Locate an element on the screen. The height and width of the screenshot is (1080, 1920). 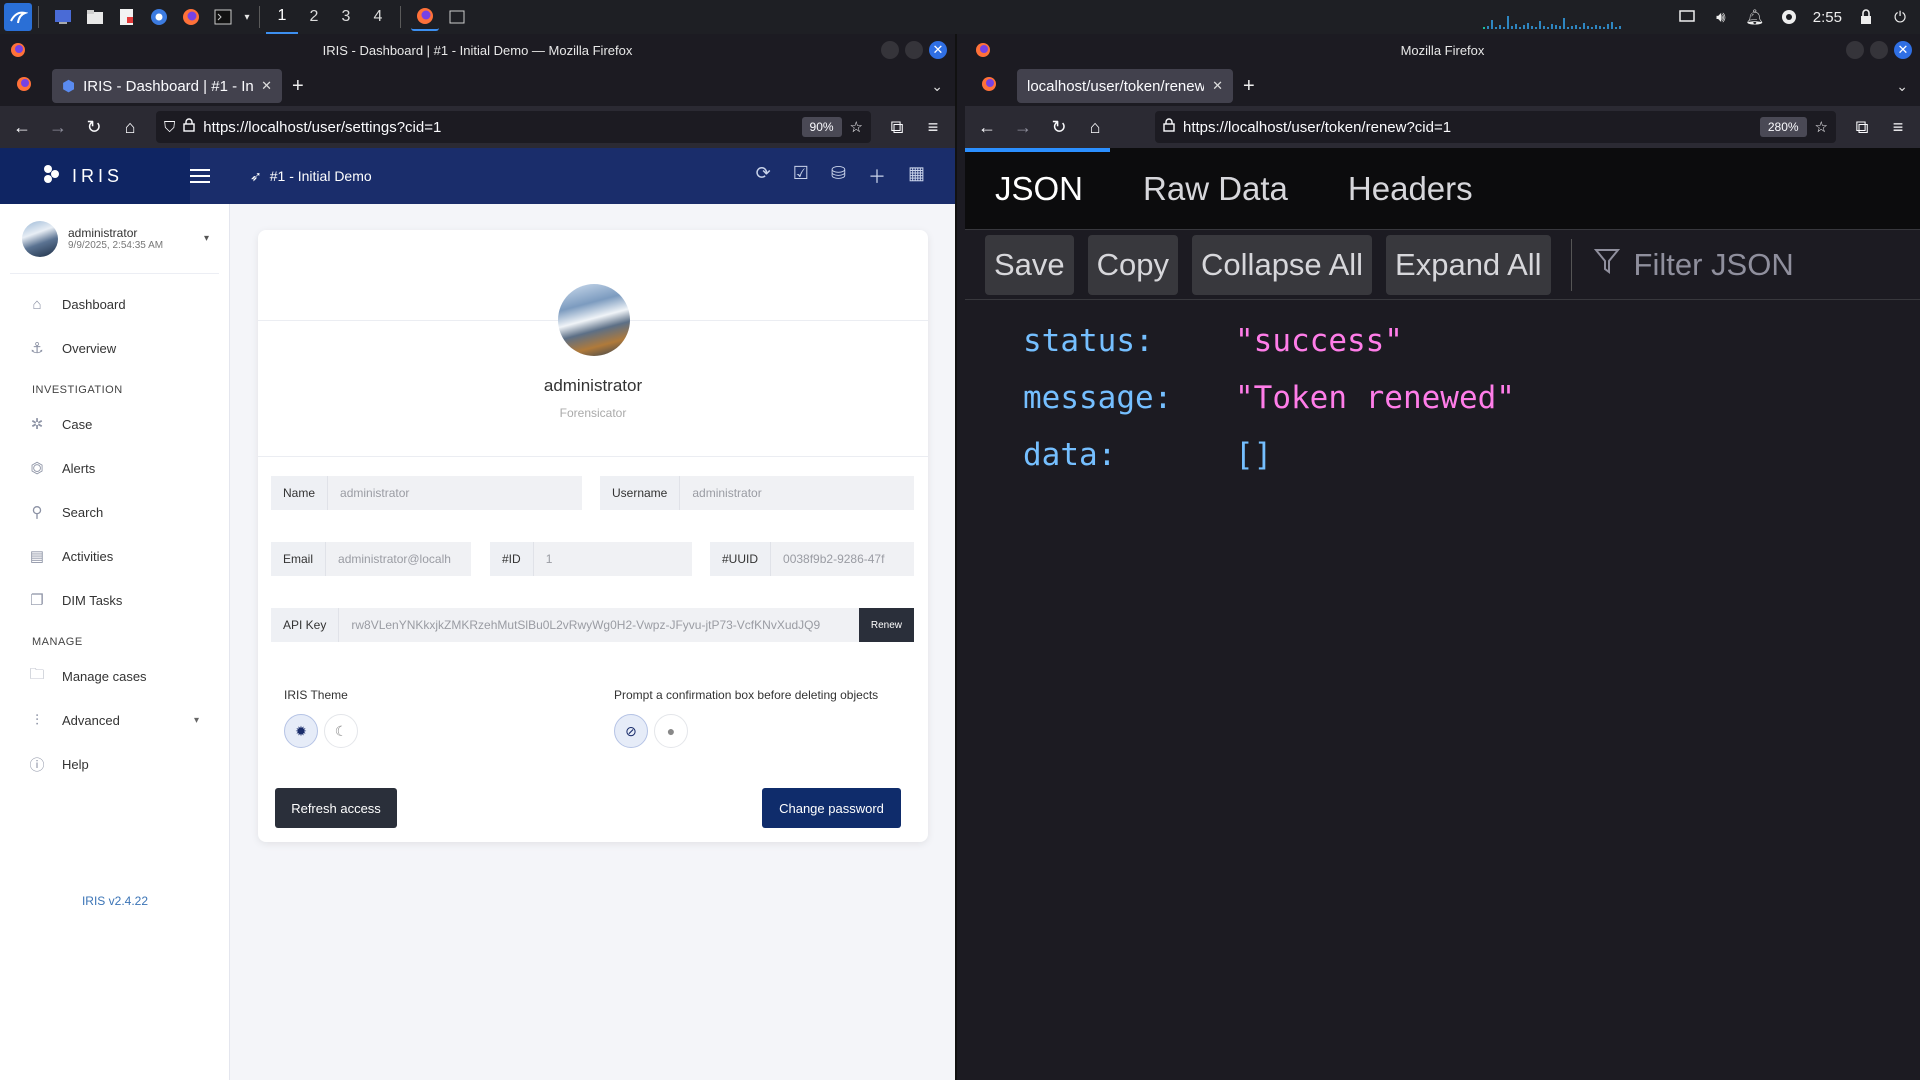
iris-logo: IRIS is located at coordinates (95, 176).